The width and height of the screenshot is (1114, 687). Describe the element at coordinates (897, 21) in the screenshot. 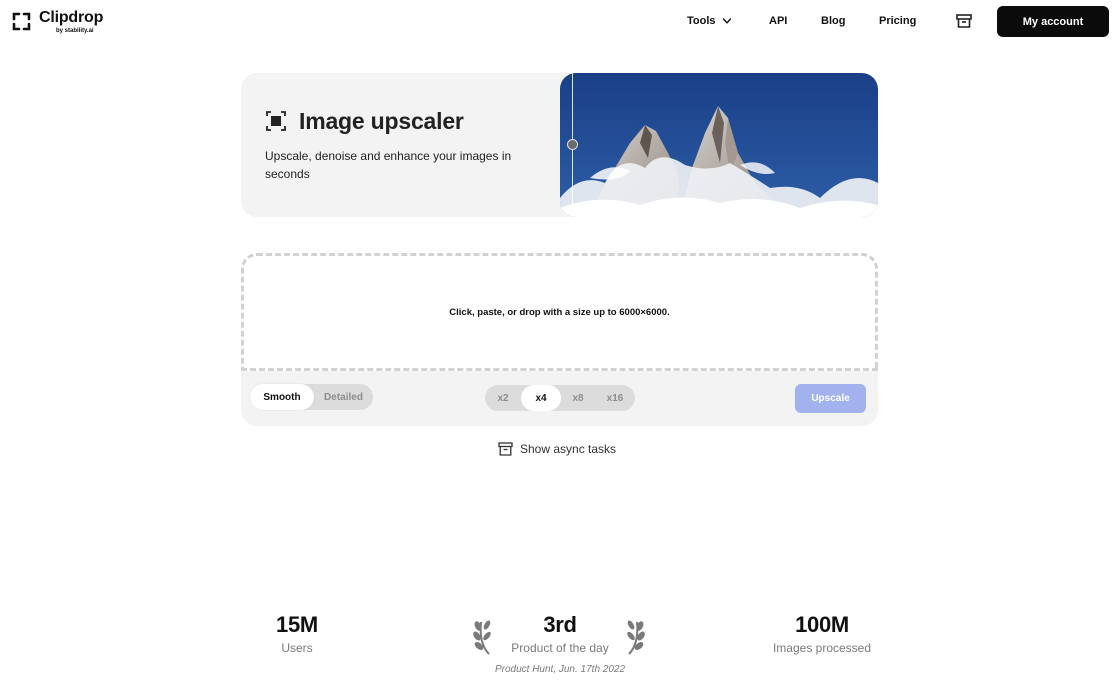

I see `nav-pricing: Pricing` at that location.